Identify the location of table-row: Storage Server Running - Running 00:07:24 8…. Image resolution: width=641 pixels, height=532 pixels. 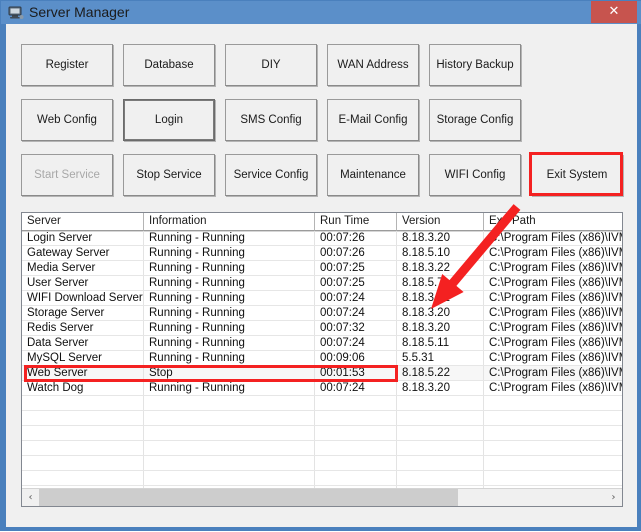
(322, 313).